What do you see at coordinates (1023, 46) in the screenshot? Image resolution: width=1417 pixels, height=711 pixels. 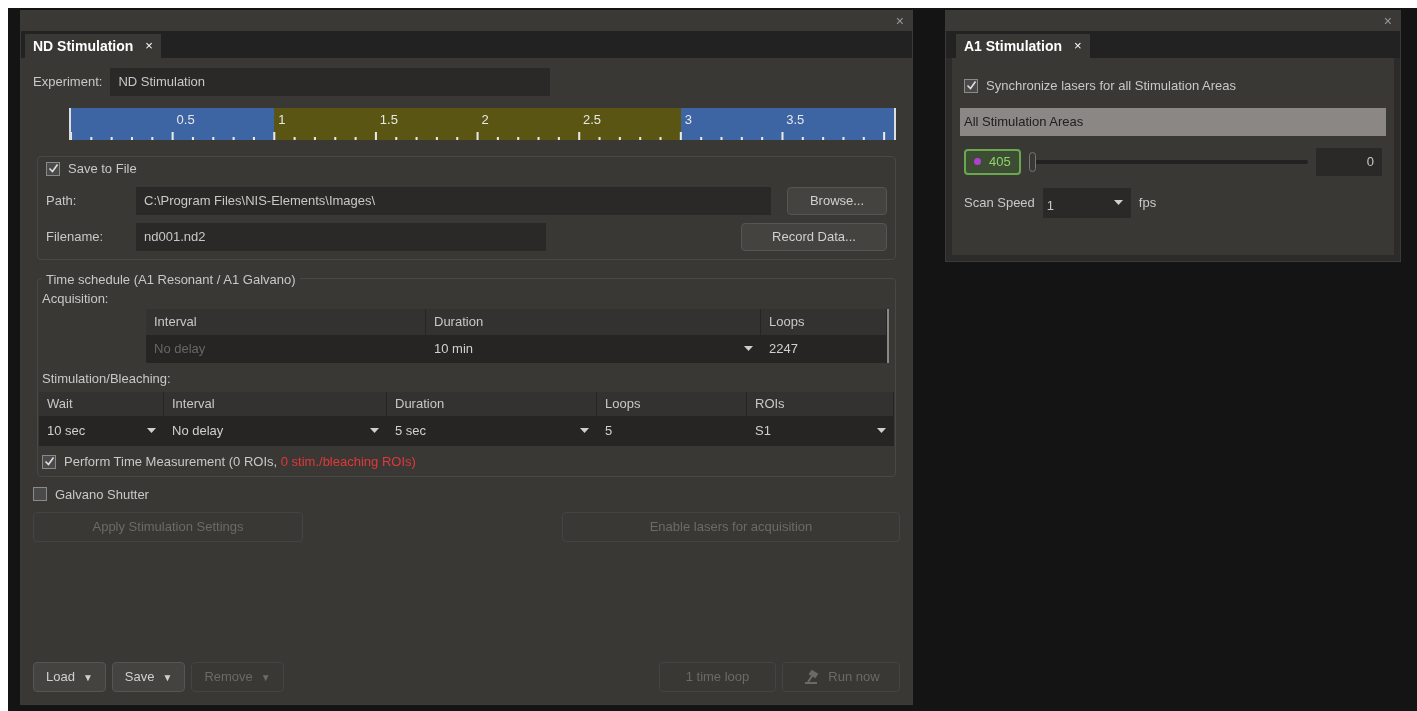 I see `panel-tab: A1 Stimulation ×` at bounding box center [1023, 46].